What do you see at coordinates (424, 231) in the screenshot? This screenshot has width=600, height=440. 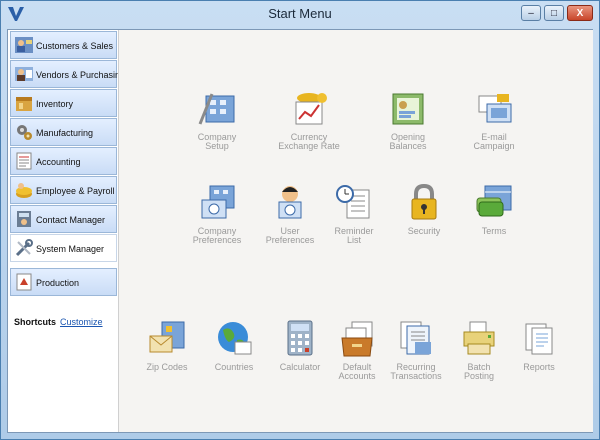 I see `item-label: Security` at bounding box center [424, 231].